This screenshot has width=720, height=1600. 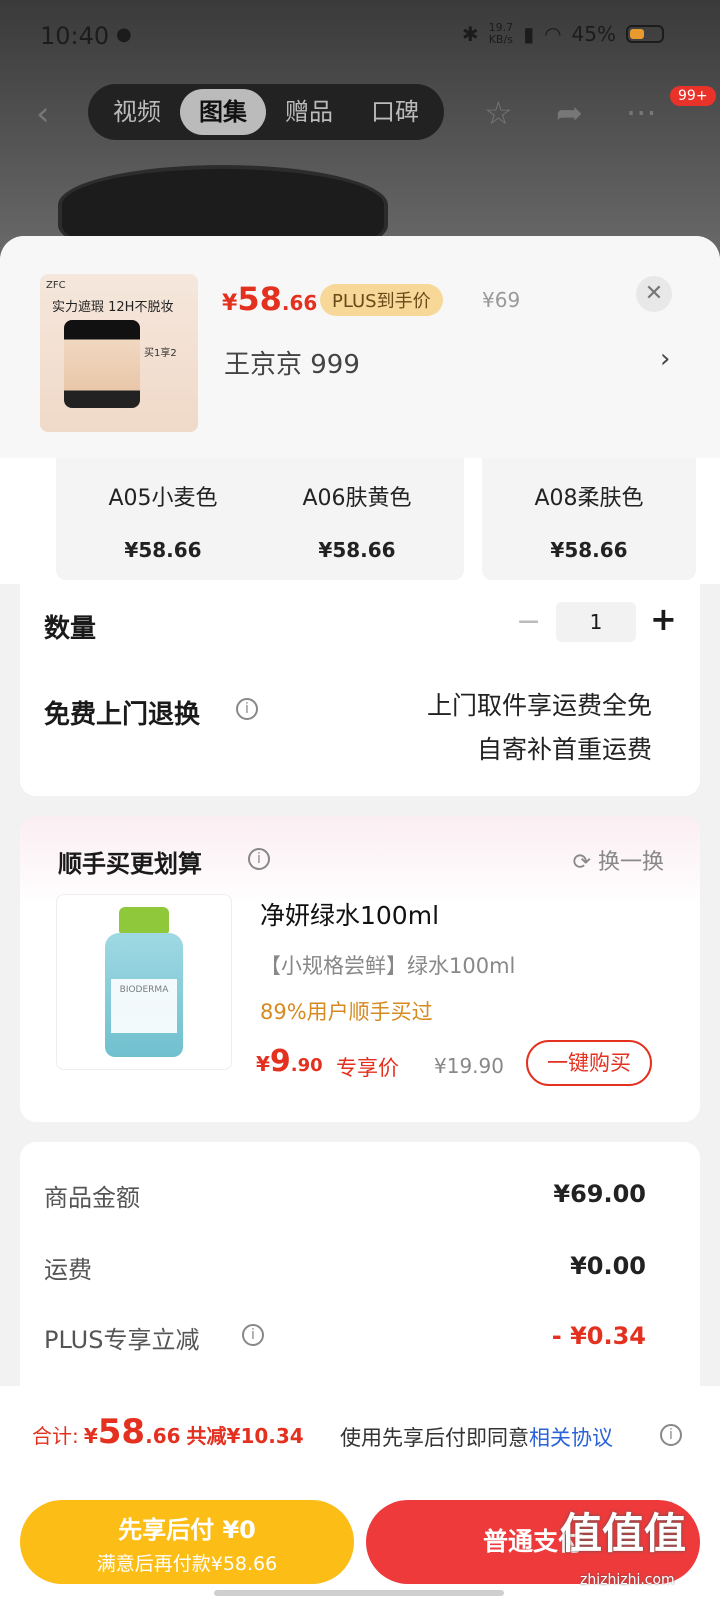 What do you see at coordinates (501, 300) in the screenshot?
I see `original-price: ¥69` at bounding box center [501, 300].